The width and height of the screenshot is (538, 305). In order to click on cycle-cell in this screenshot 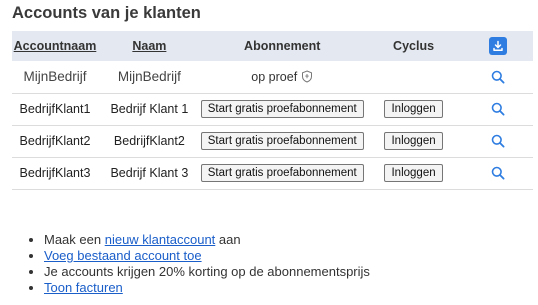, I will do `click(414, 77)`.